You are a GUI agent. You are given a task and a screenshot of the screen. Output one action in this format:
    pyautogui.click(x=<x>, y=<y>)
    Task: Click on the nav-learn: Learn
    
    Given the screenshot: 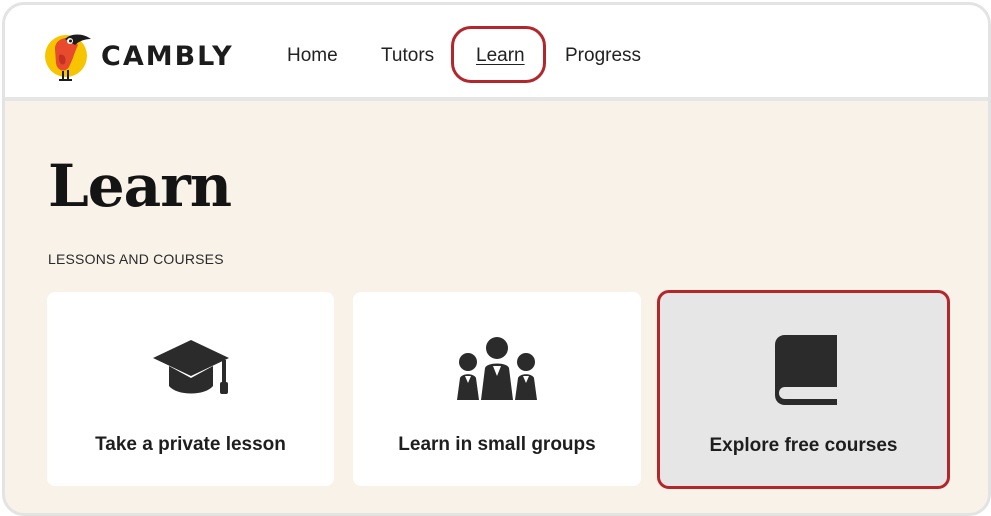 What is the action you would take?
    pyautogui.click(x=500, y=56)
    